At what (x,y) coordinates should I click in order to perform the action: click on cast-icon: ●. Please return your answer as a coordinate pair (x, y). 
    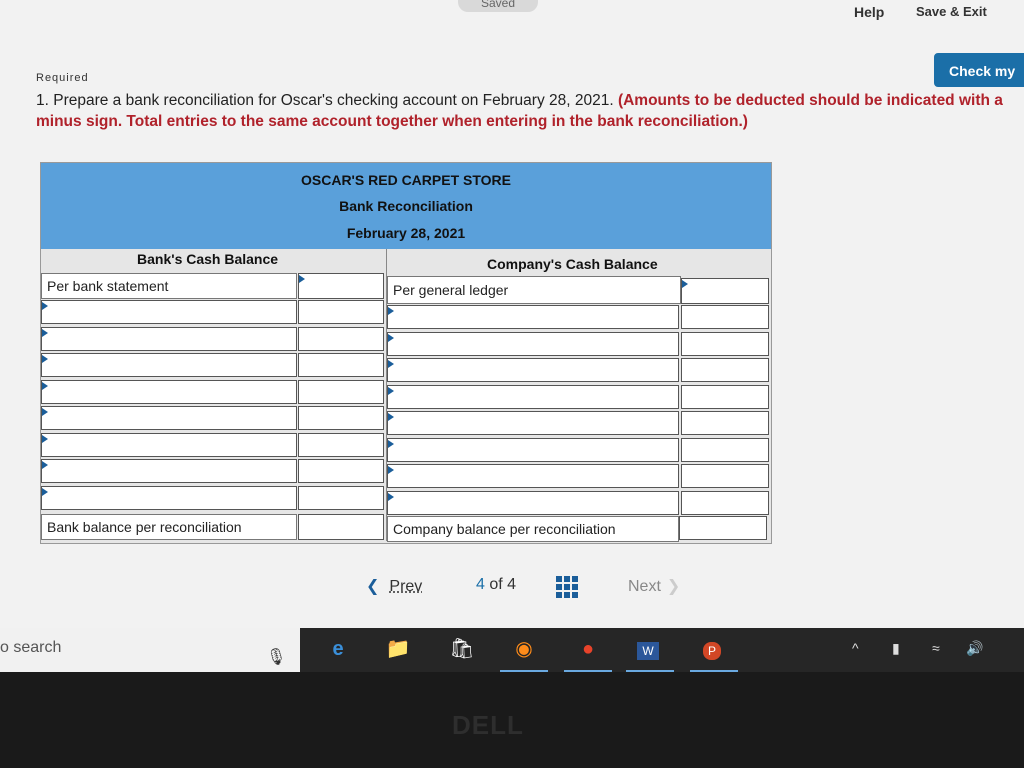
    Looking at the image, I should click on (588, 649).